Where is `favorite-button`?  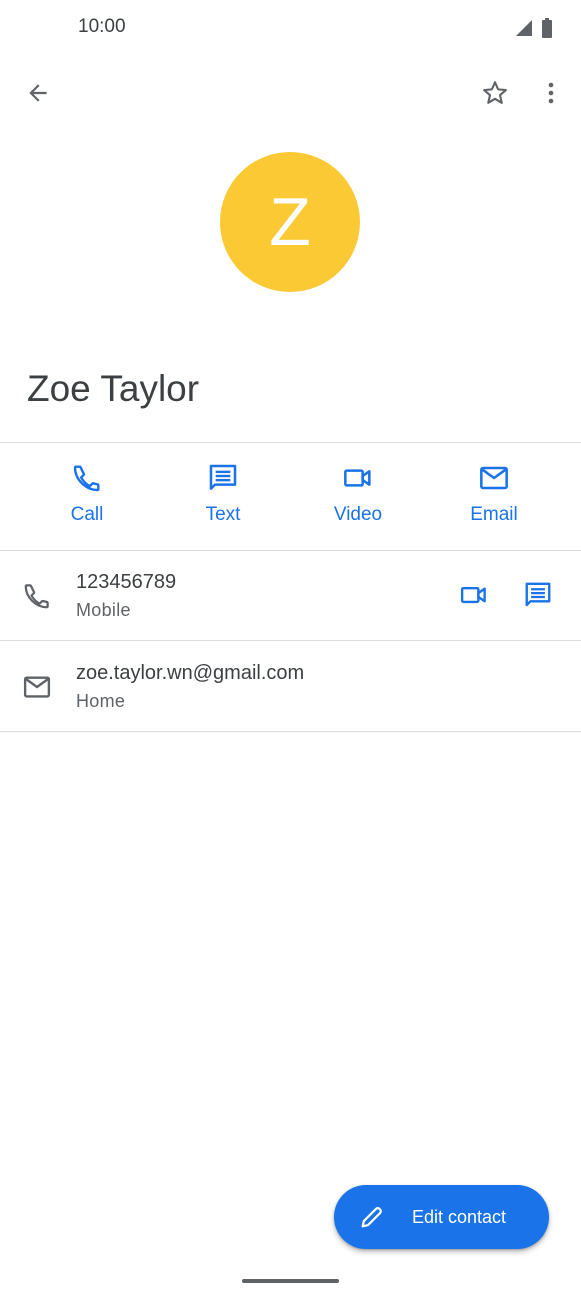
favorite-button is located at coordinates (495, 93).